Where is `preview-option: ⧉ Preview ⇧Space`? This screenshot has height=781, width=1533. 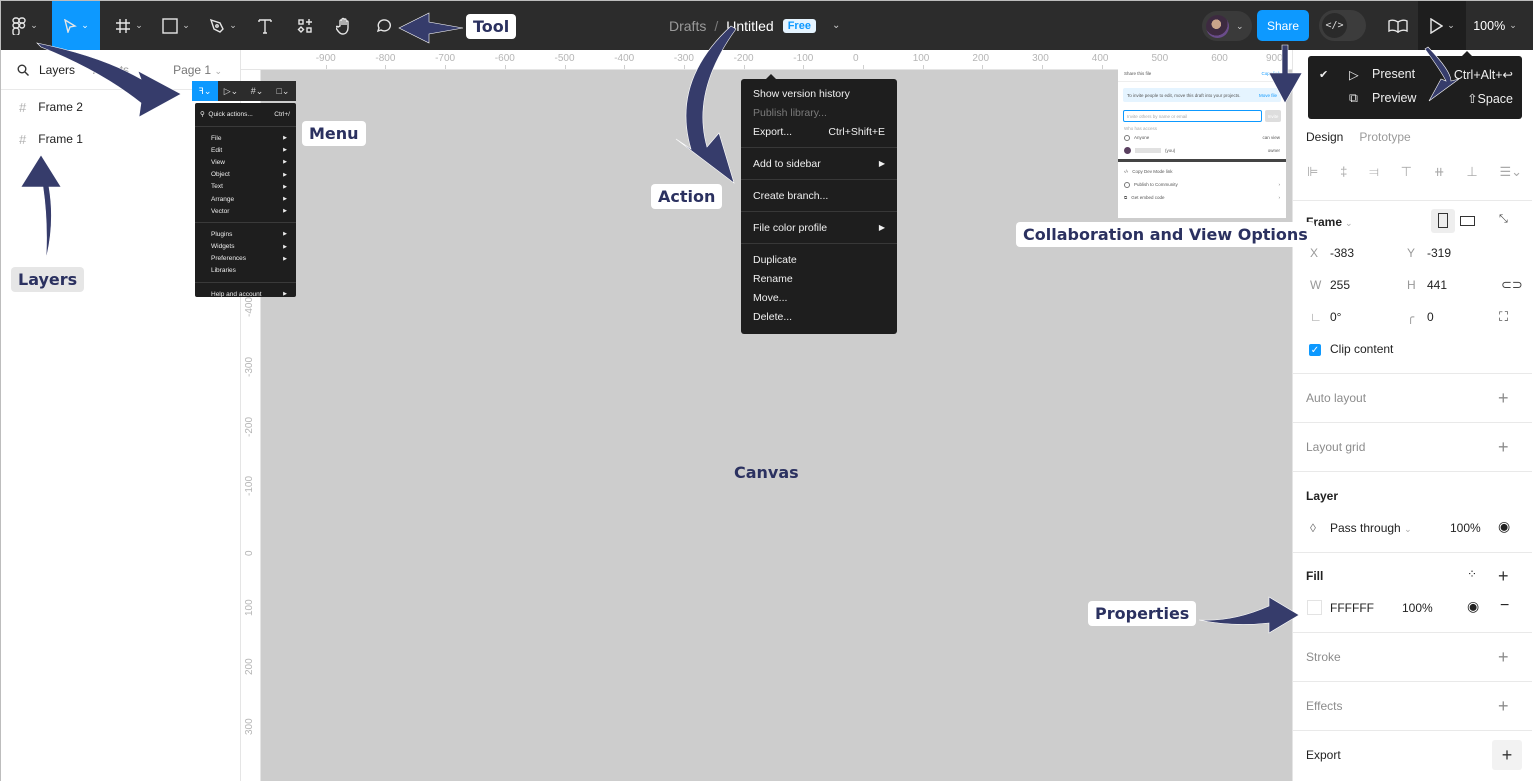
preview-option: ⧉ Preview ⇧Space is located at coordinates (1415, 98).